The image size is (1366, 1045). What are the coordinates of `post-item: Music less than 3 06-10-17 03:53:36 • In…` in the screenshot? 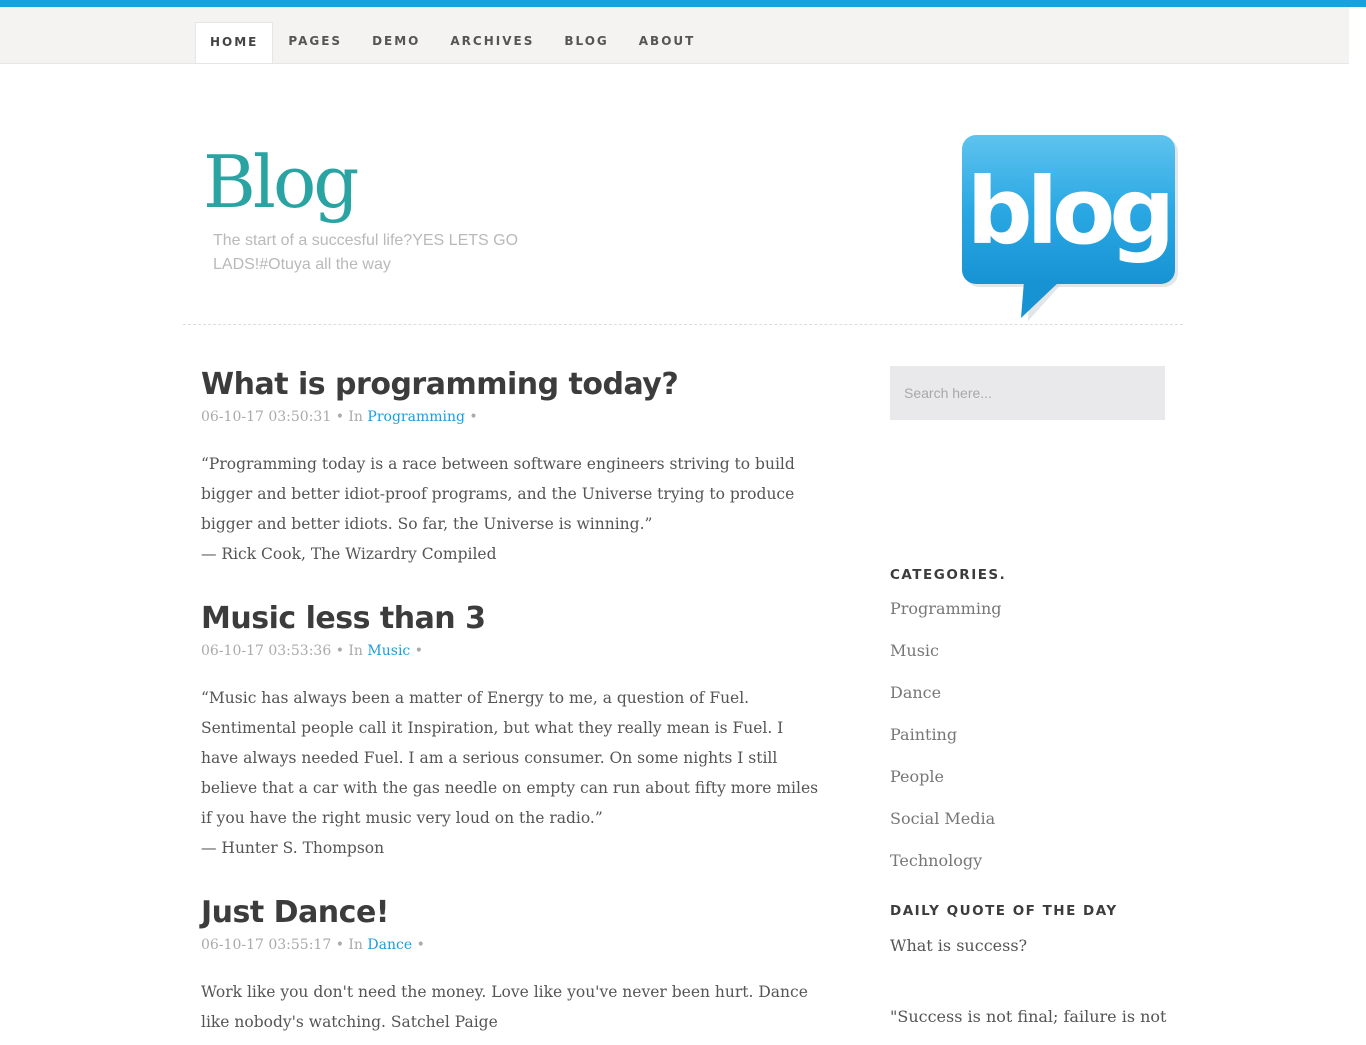 It's located at (511, 745).